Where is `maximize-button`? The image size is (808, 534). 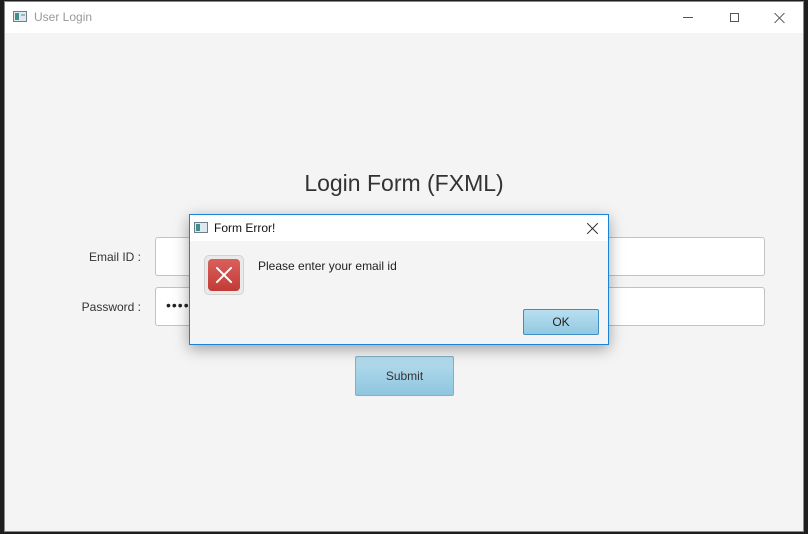 maximize-button is located at coordinates (734, 17).